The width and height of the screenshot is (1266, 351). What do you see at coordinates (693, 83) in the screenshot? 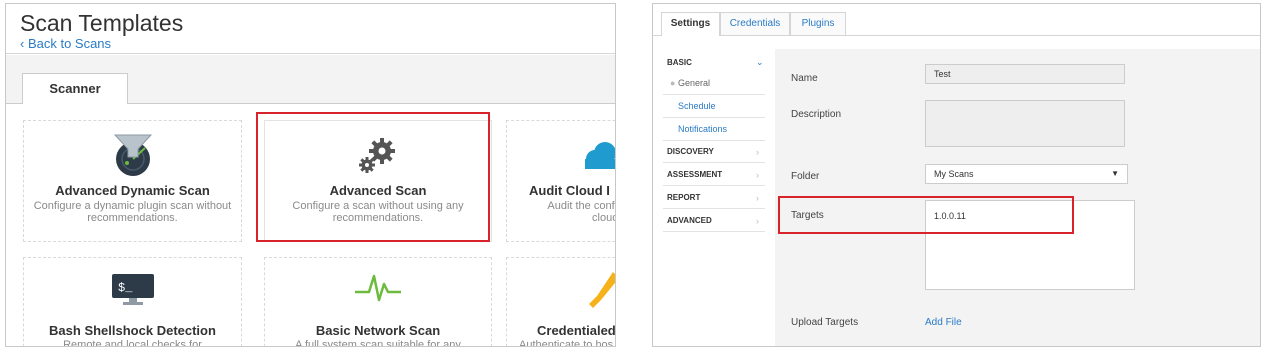
I see `sidebar-item-label: General` at bounding box center [693, 83].